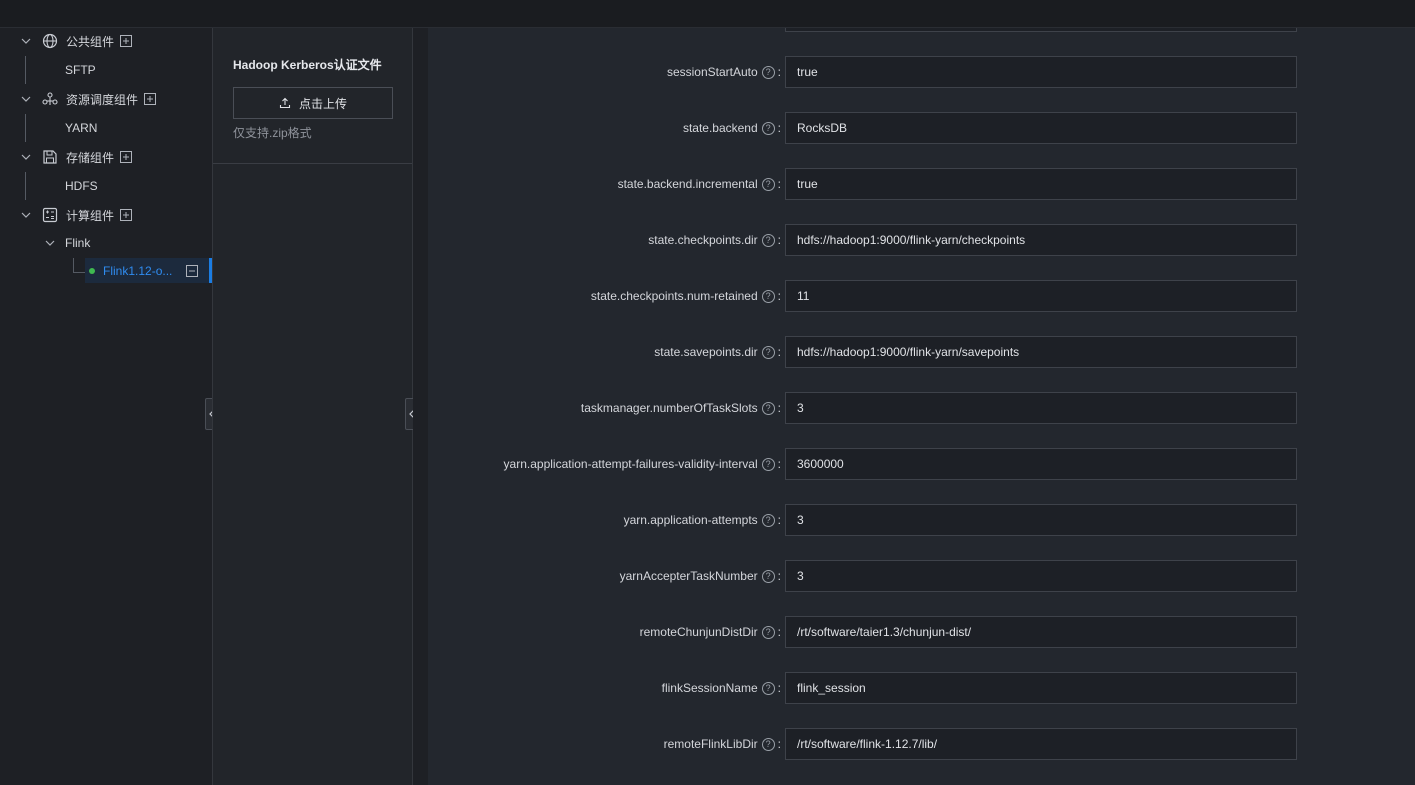 This screenshot has height=785, width=1415. I want to click on form-label: flinkSessionName?:, so click(721, 688).